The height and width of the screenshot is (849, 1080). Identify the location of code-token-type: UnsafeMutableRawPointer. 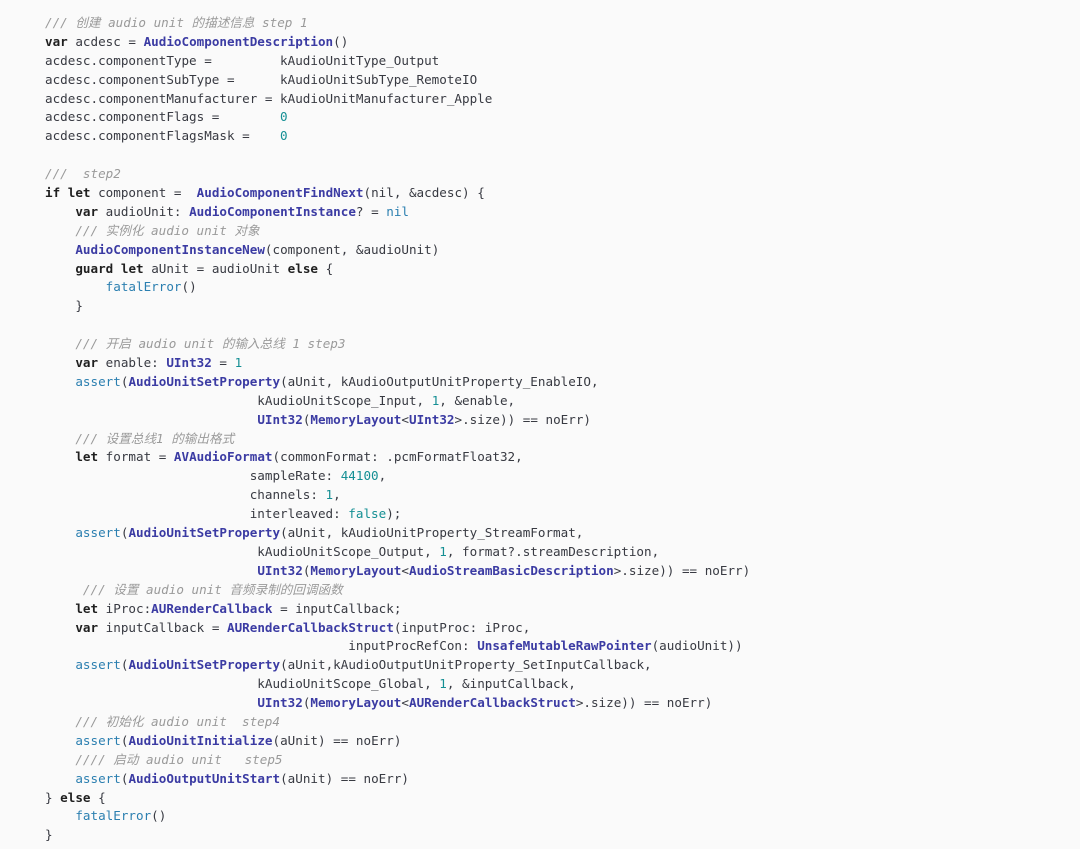
(564, 646).